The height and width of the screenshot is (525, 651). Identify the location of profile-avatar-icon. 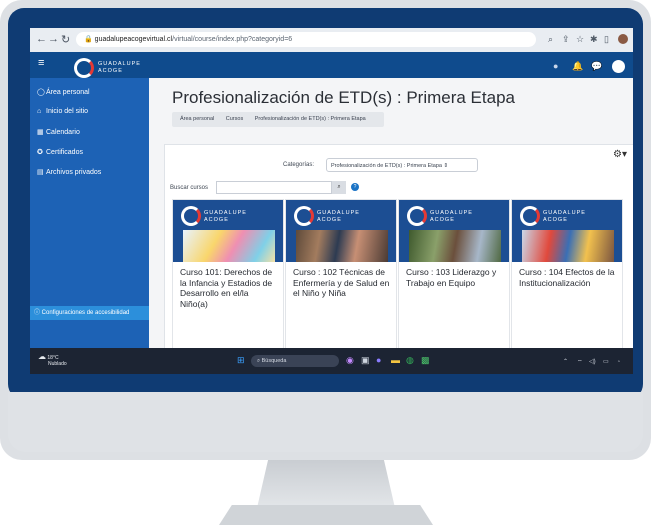
(623, 39).